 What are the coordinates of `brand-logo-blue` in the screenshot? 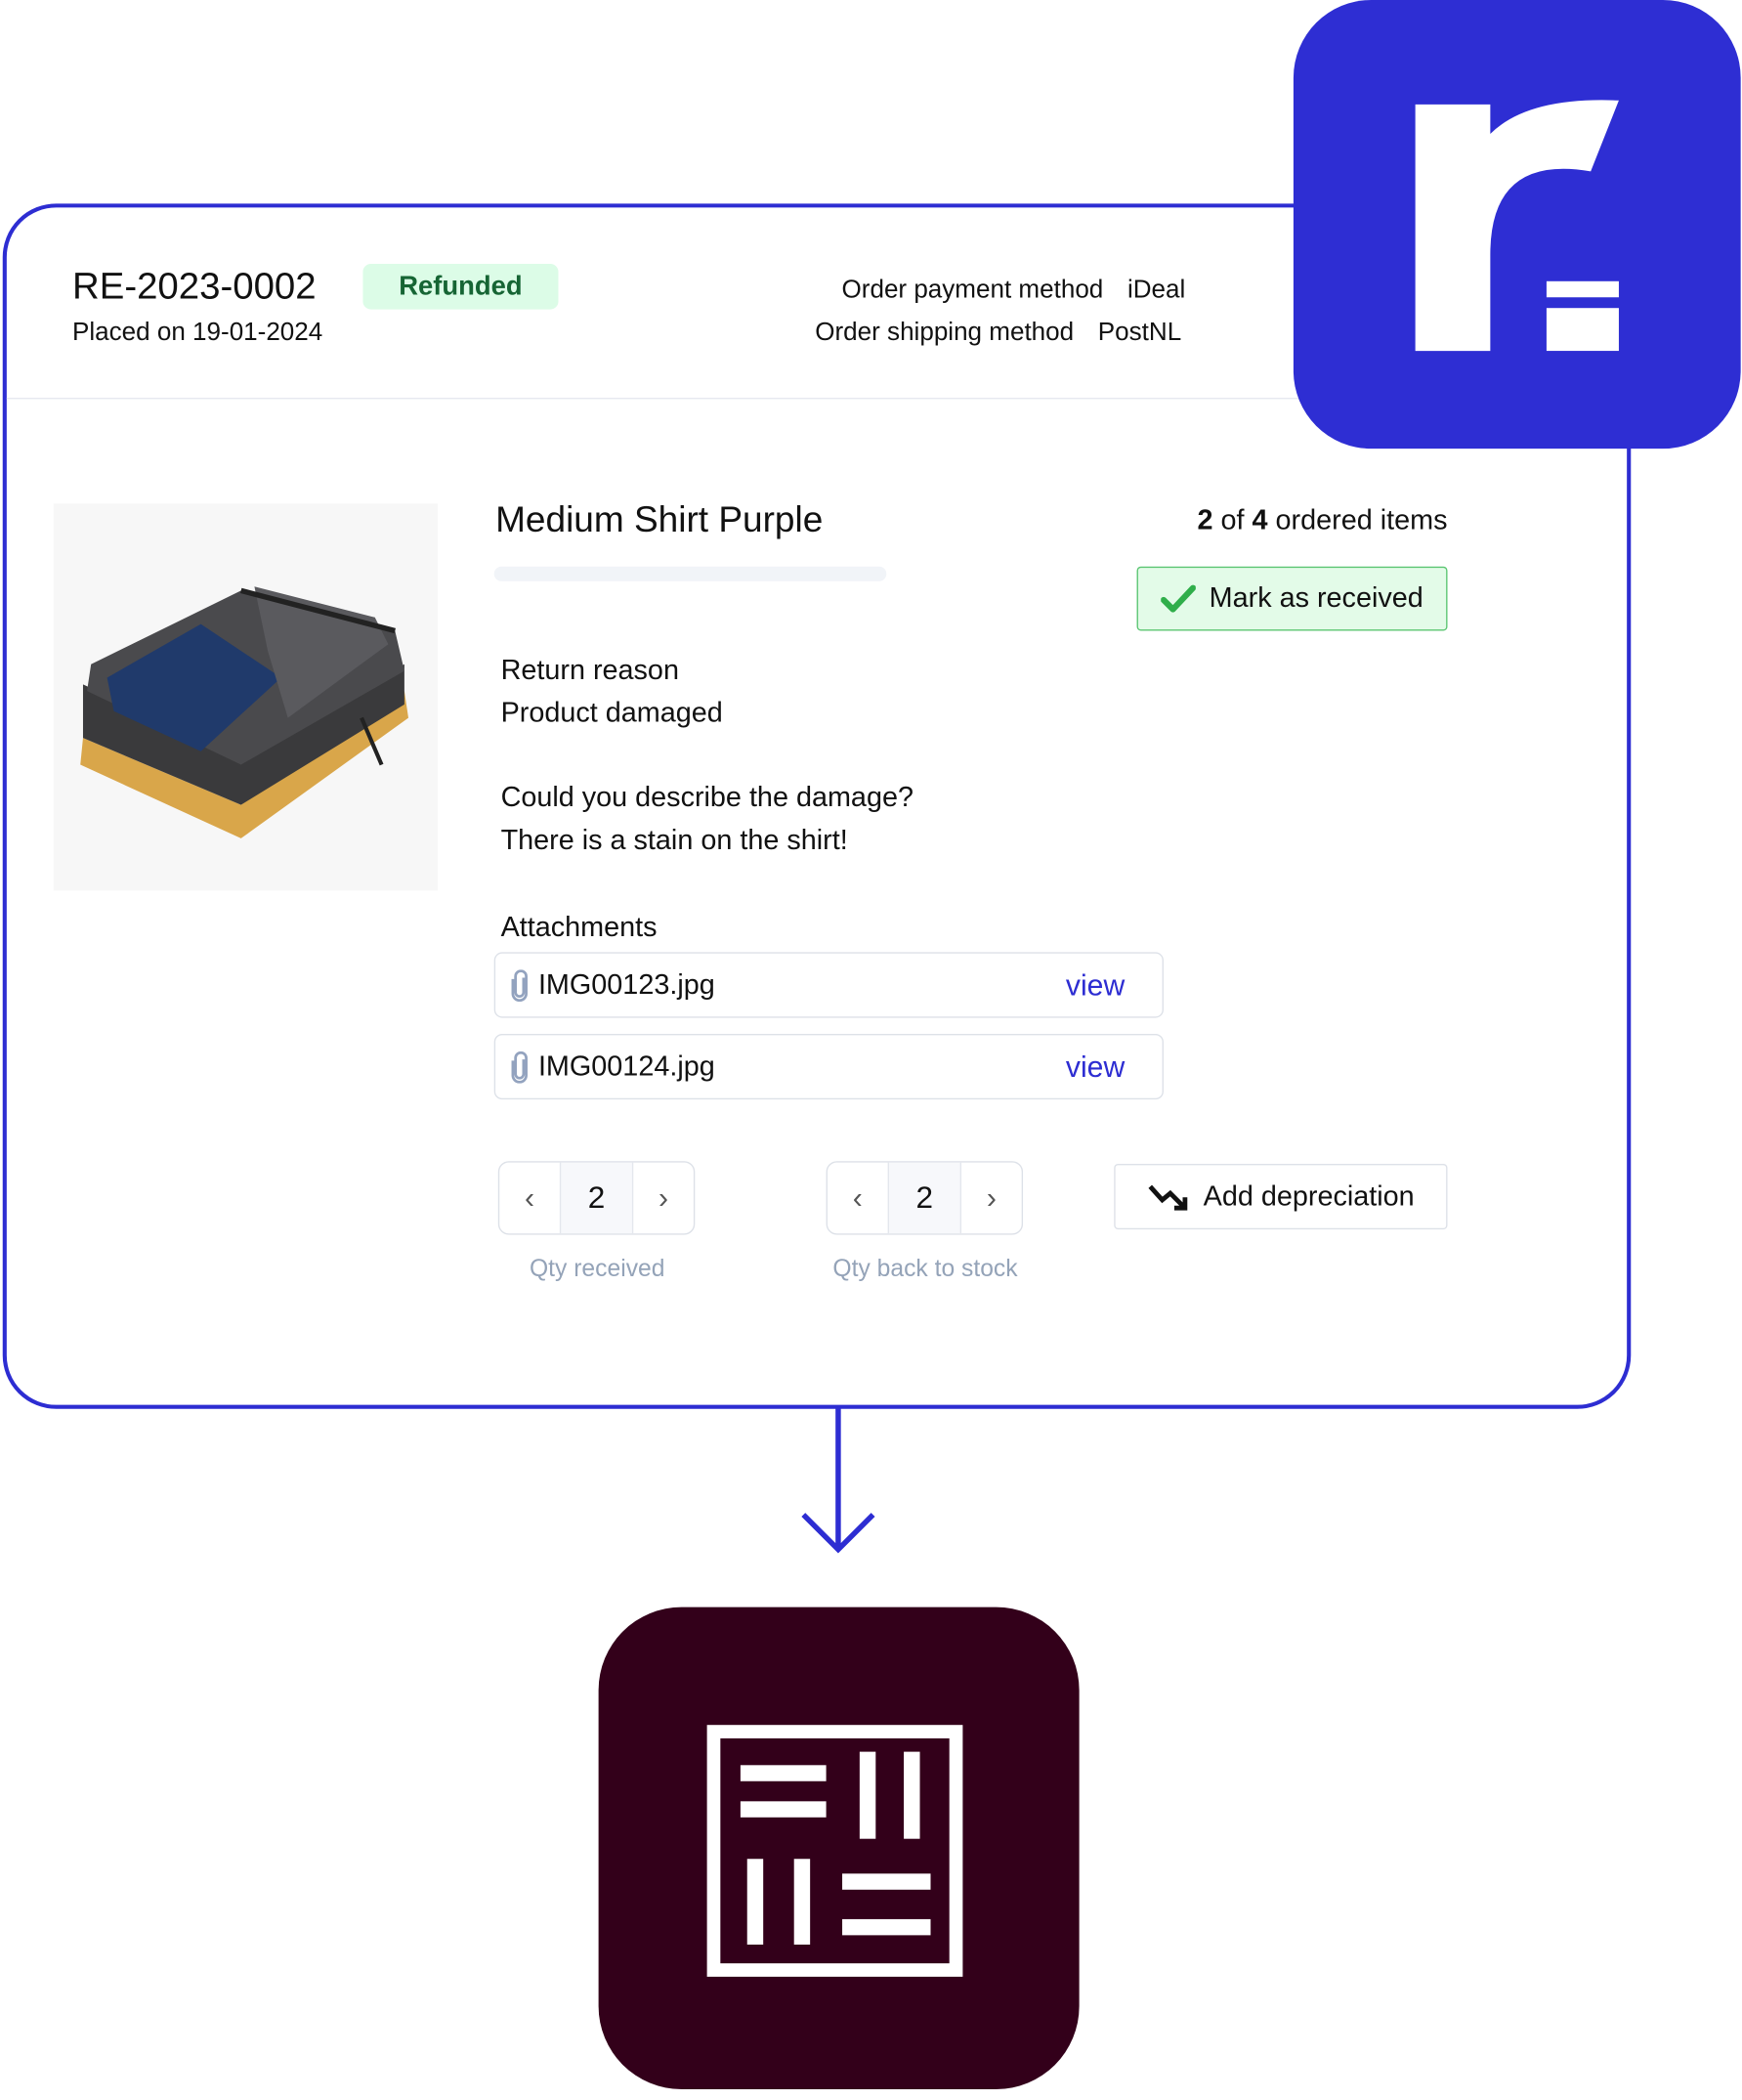 It's located at (1517, 225).